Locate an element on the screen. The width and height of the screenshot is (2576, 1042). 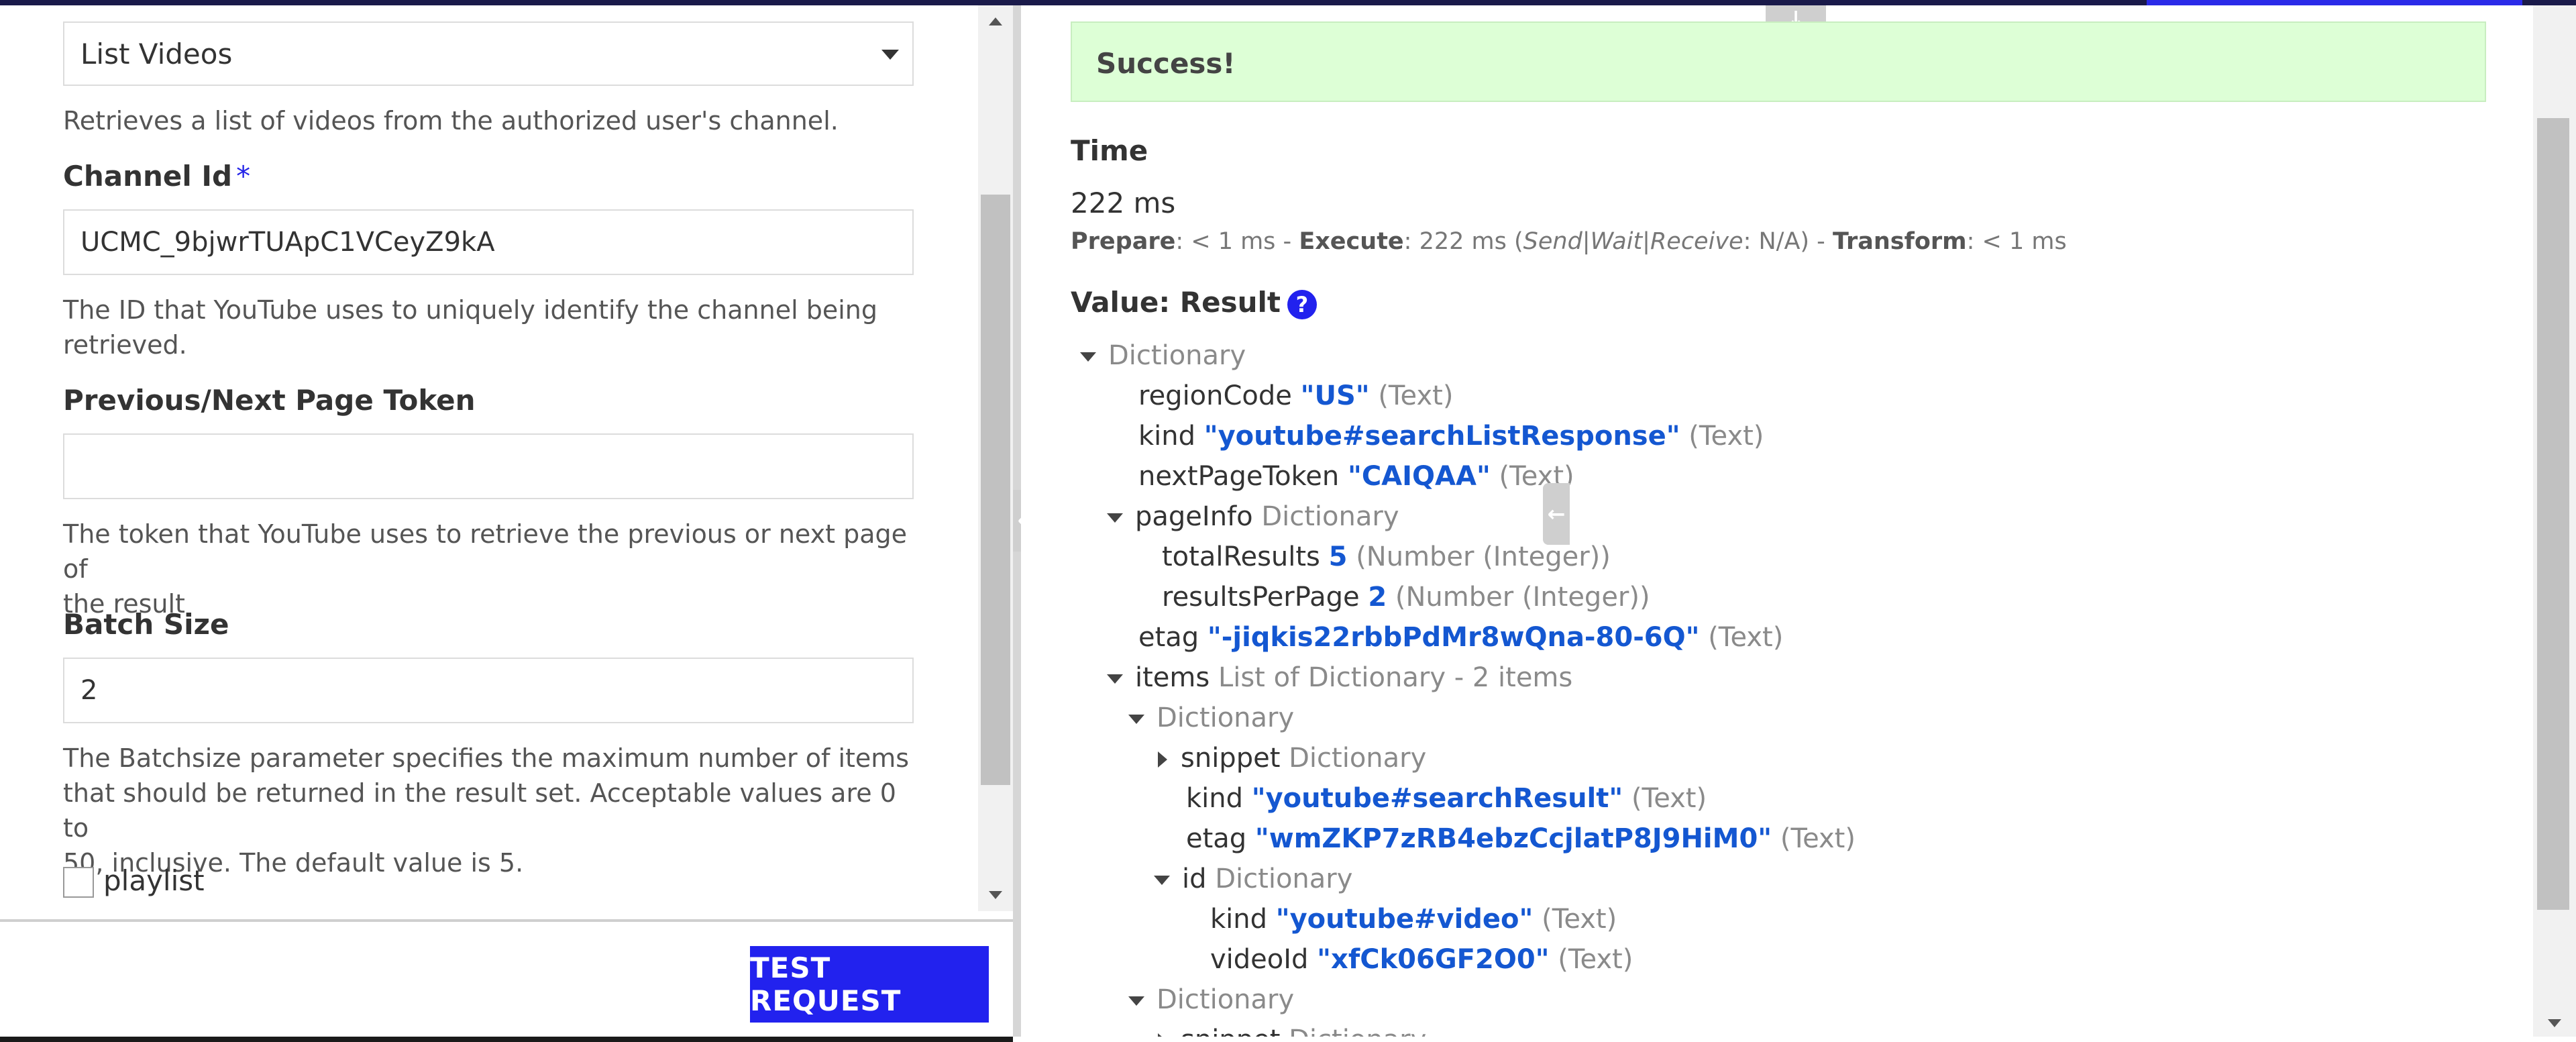
operation-select: List Videos is located at coordinates (488, 53).